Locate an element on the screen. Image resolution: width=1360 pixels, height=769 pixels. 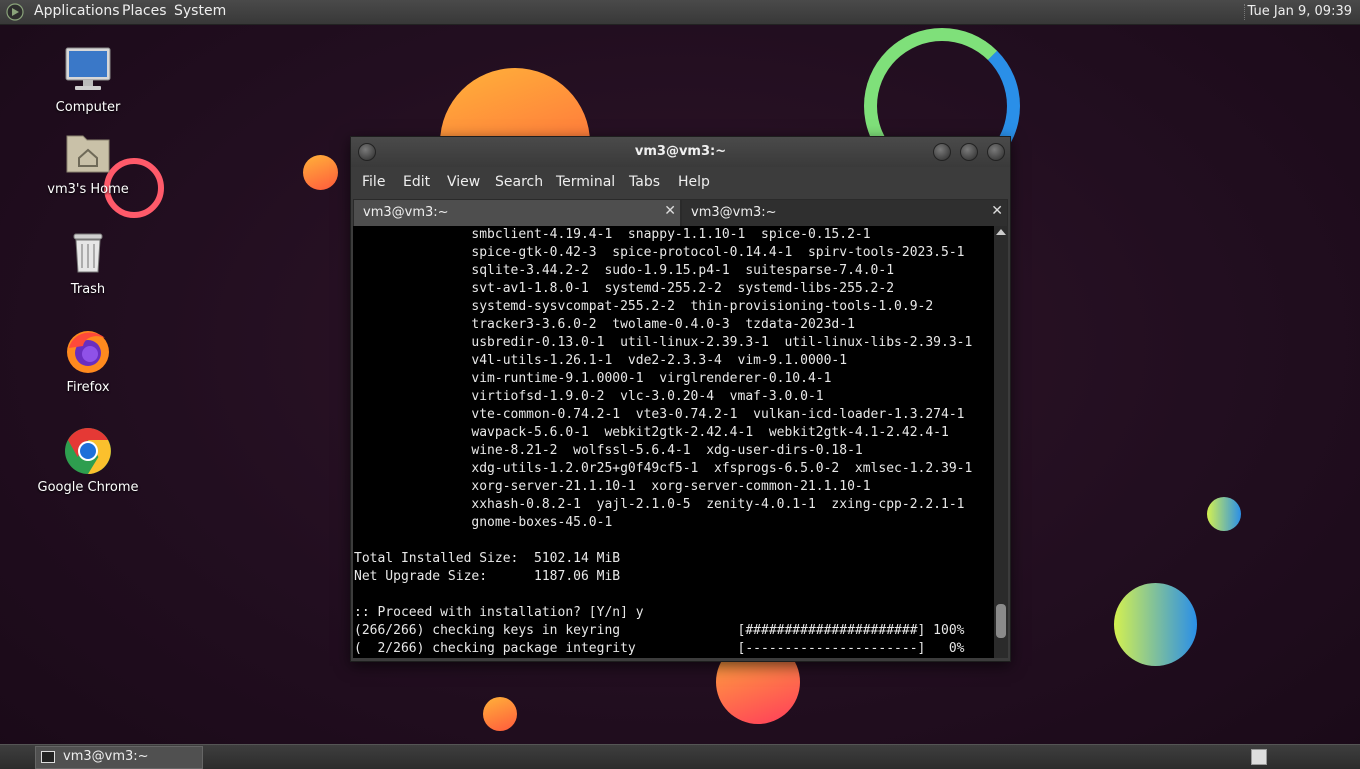
terminal-menubar: File Edit View Search Terminal Tabs Help is located at coordinates (680, 182).